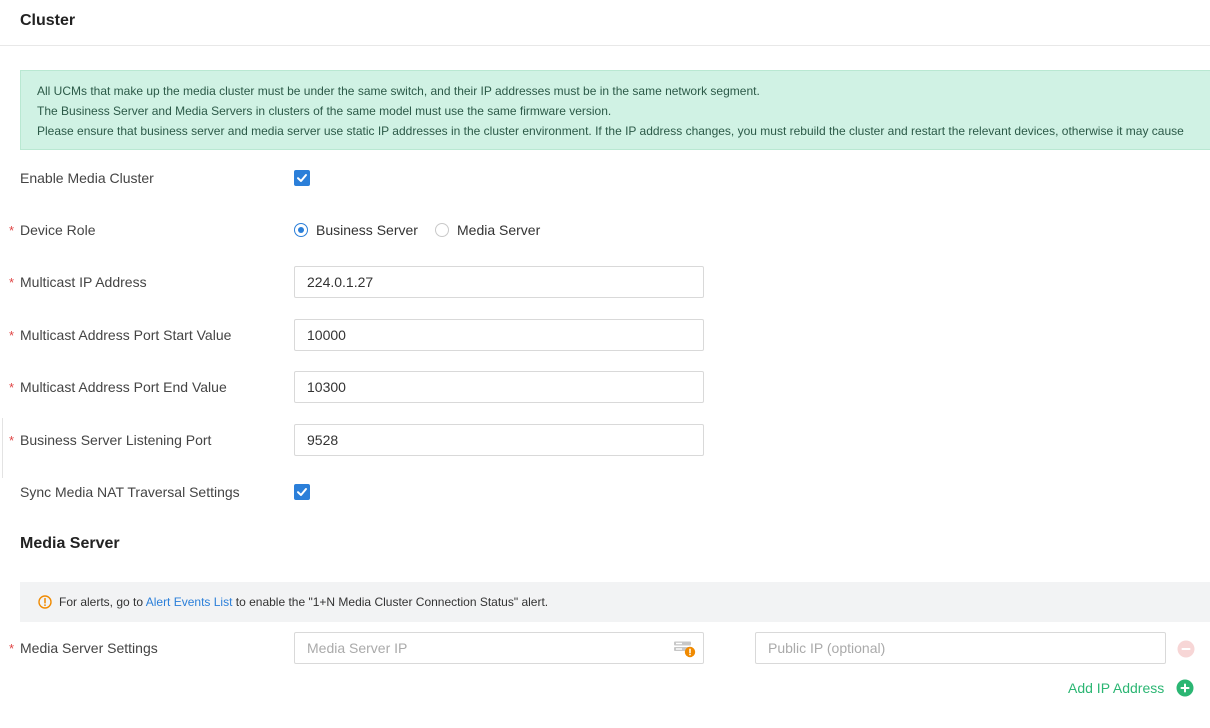 The height and width of the screenshot is (728, 1210). I want to click on page-header: Cluster, so click(605, 23).